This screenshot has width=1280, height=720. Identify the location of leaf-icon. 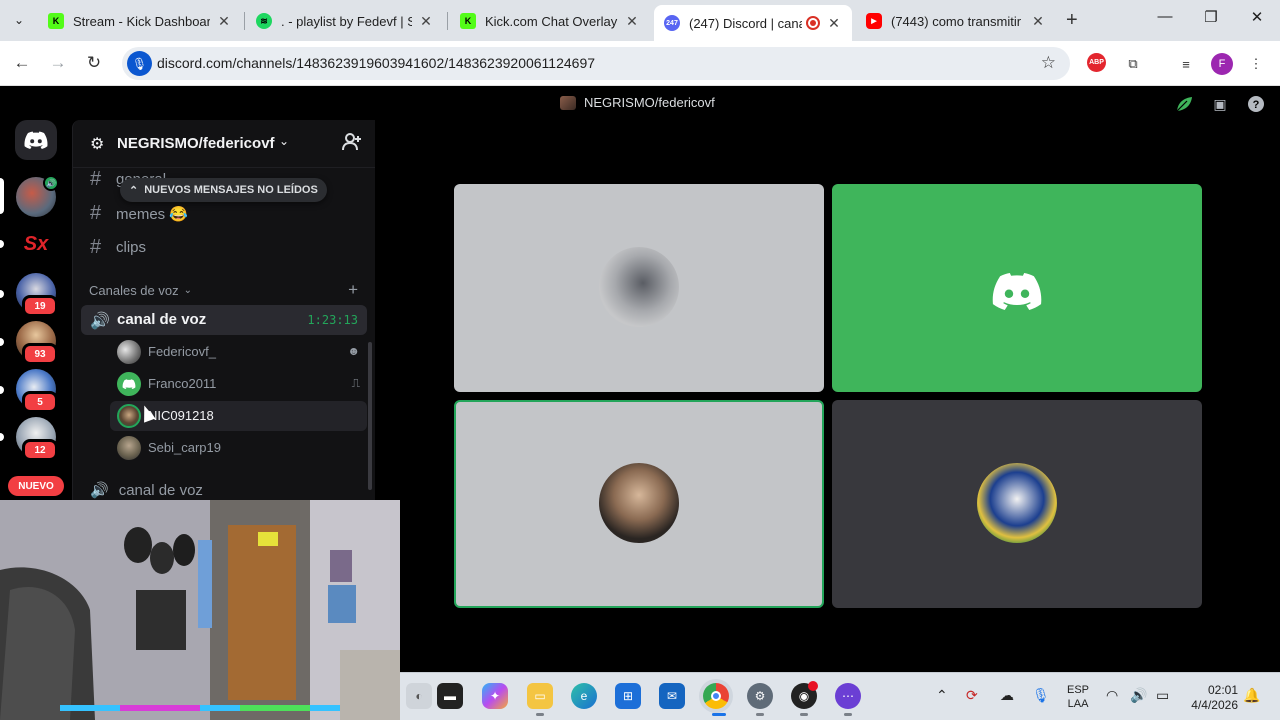
(1184, 104).